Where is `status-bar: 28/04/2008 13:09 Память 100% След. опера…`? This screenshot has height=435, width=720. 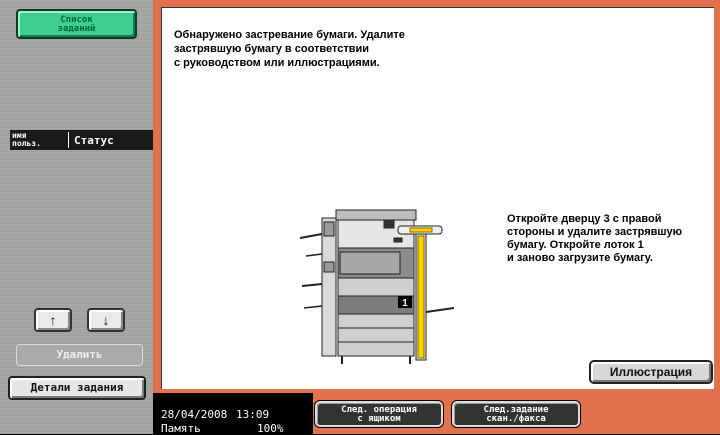
status-bar: 28/04/2008 13:09 Память 100% След. опера… is located at coordinates (436, 414).